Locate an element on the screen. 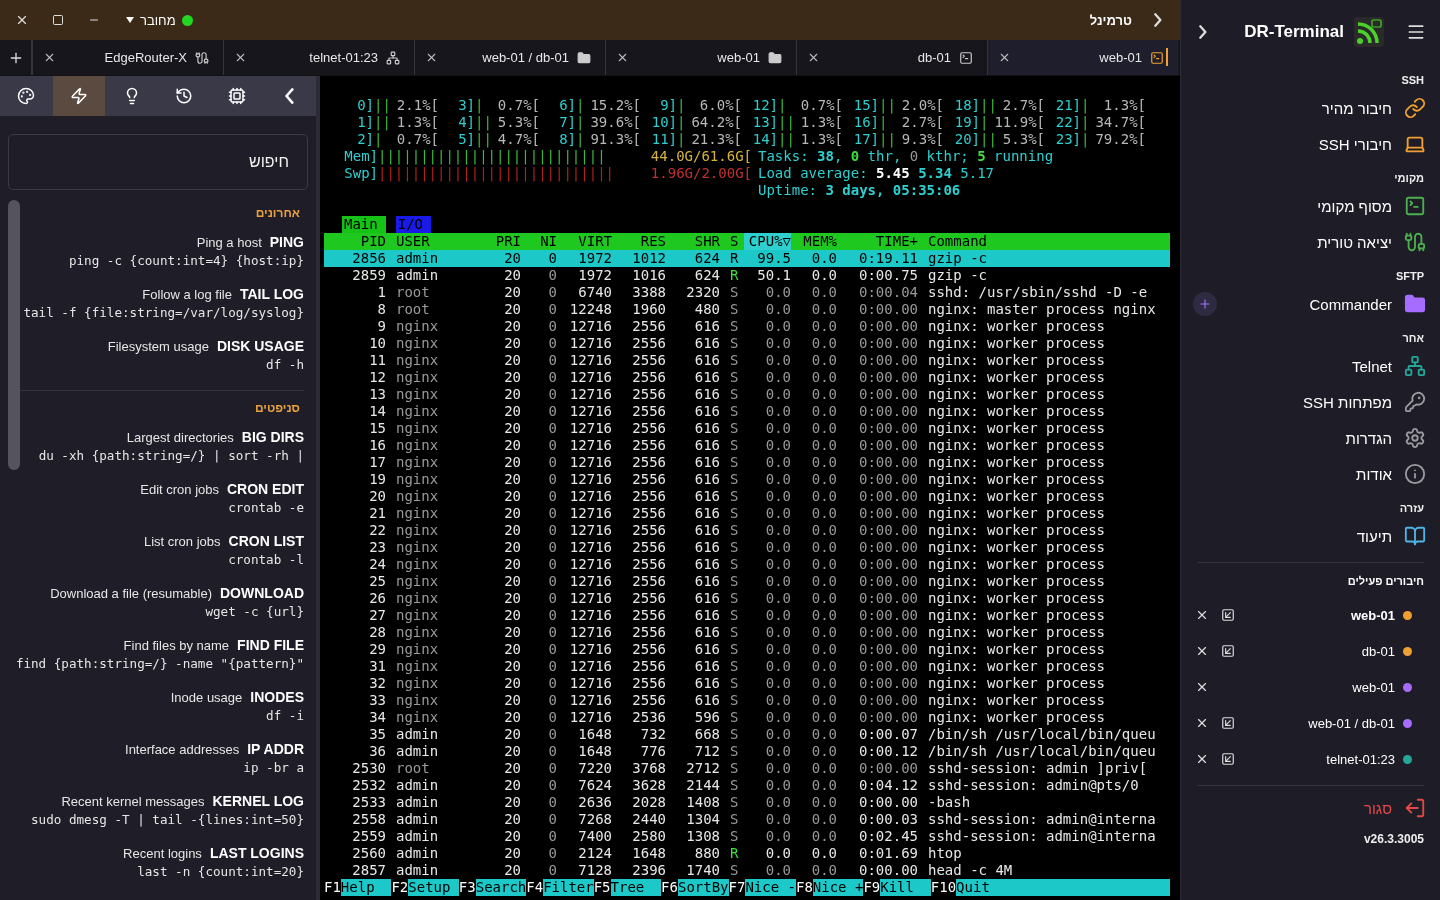 Image resolution: width=1440 pixels, height=900 pixels. column-header: PRI is located at coordinates (501, 241).